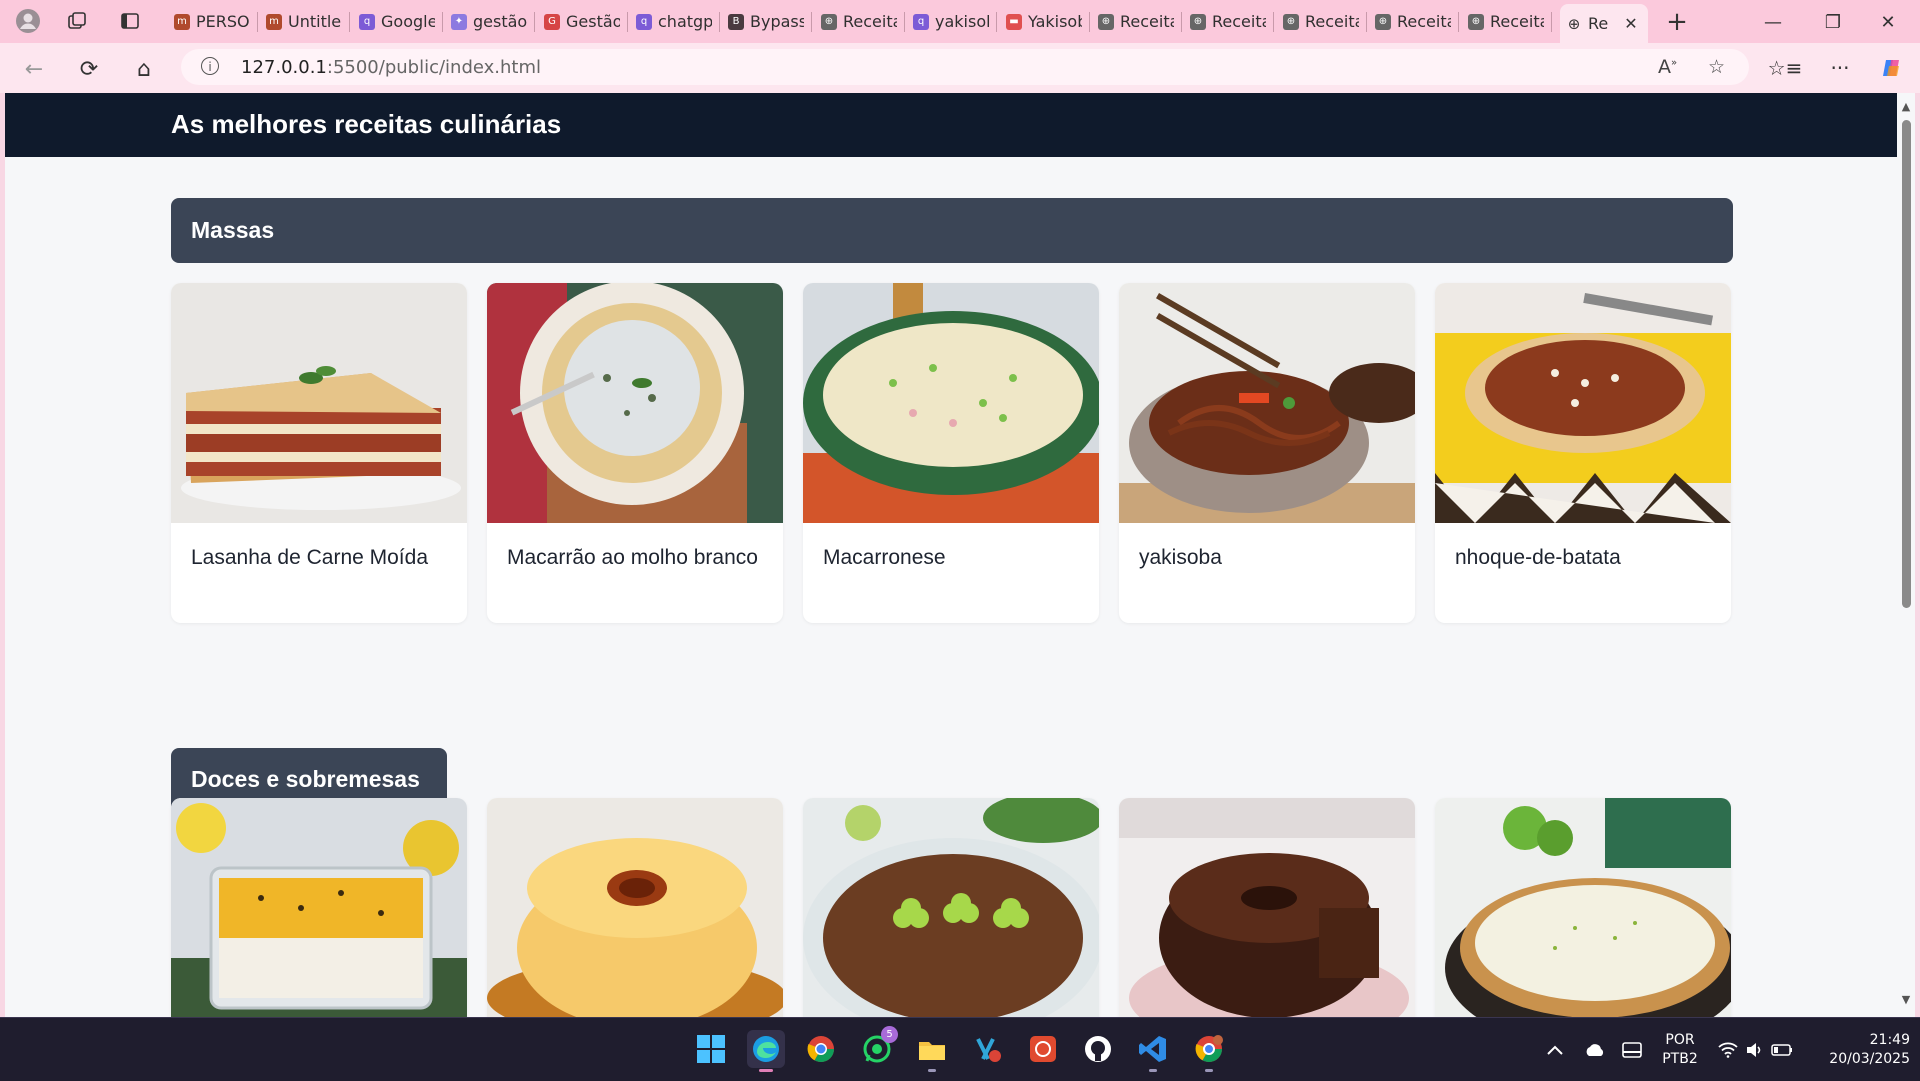 This screenshot has height=1081, width=1920. Describe the element at coordinates (391, 67) in the screenshot. I see `url-text: 127.0.0.1:5500/public/index.html` at that location.